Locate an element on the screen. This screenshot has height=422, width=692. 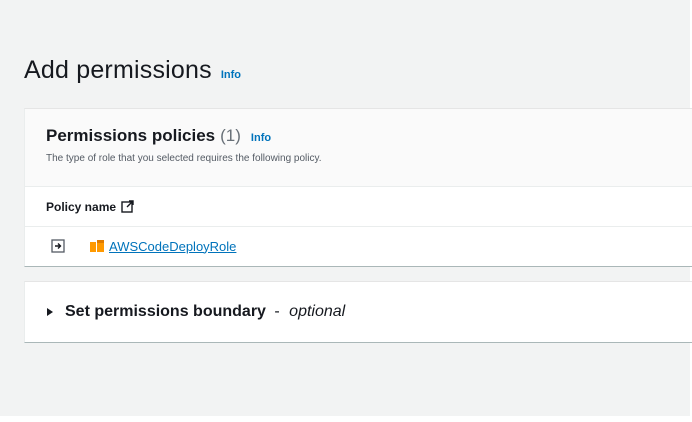
panel-title: Permissions policies is located at coordinates (131, 135).